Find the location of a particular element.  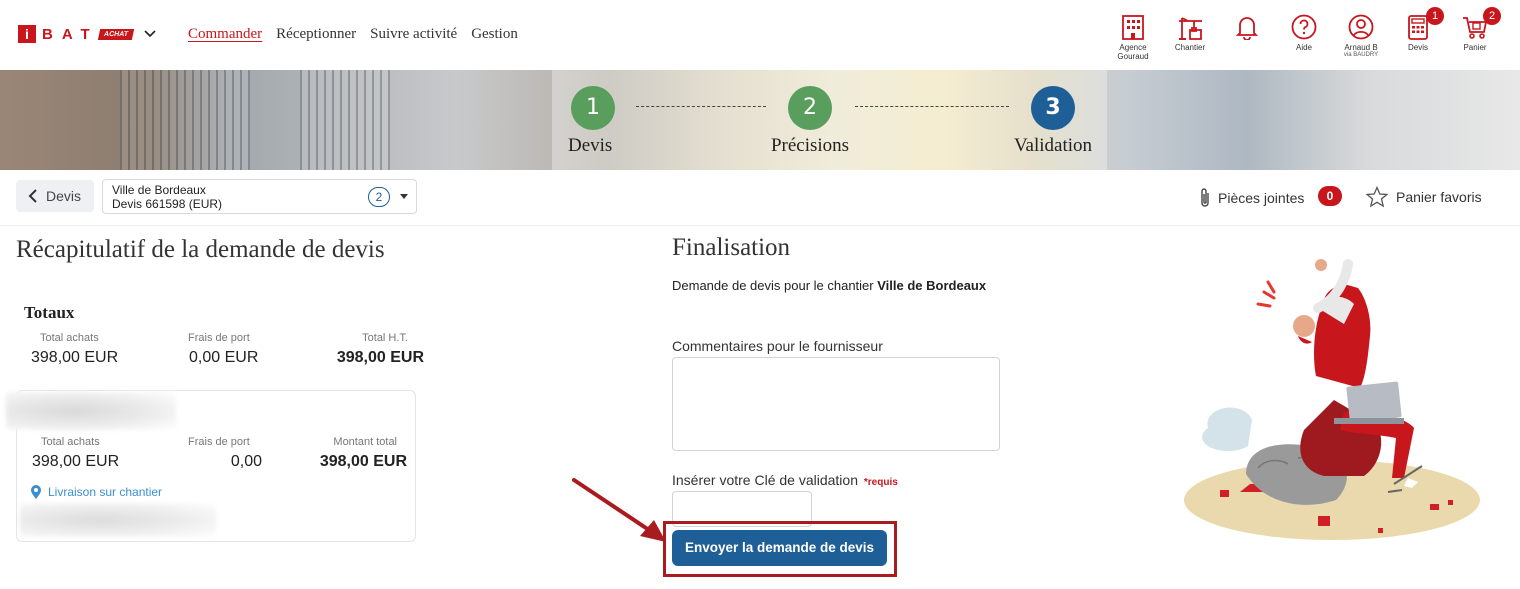

favorites-label: Panier favoris is located at coordinates (1439, 197).